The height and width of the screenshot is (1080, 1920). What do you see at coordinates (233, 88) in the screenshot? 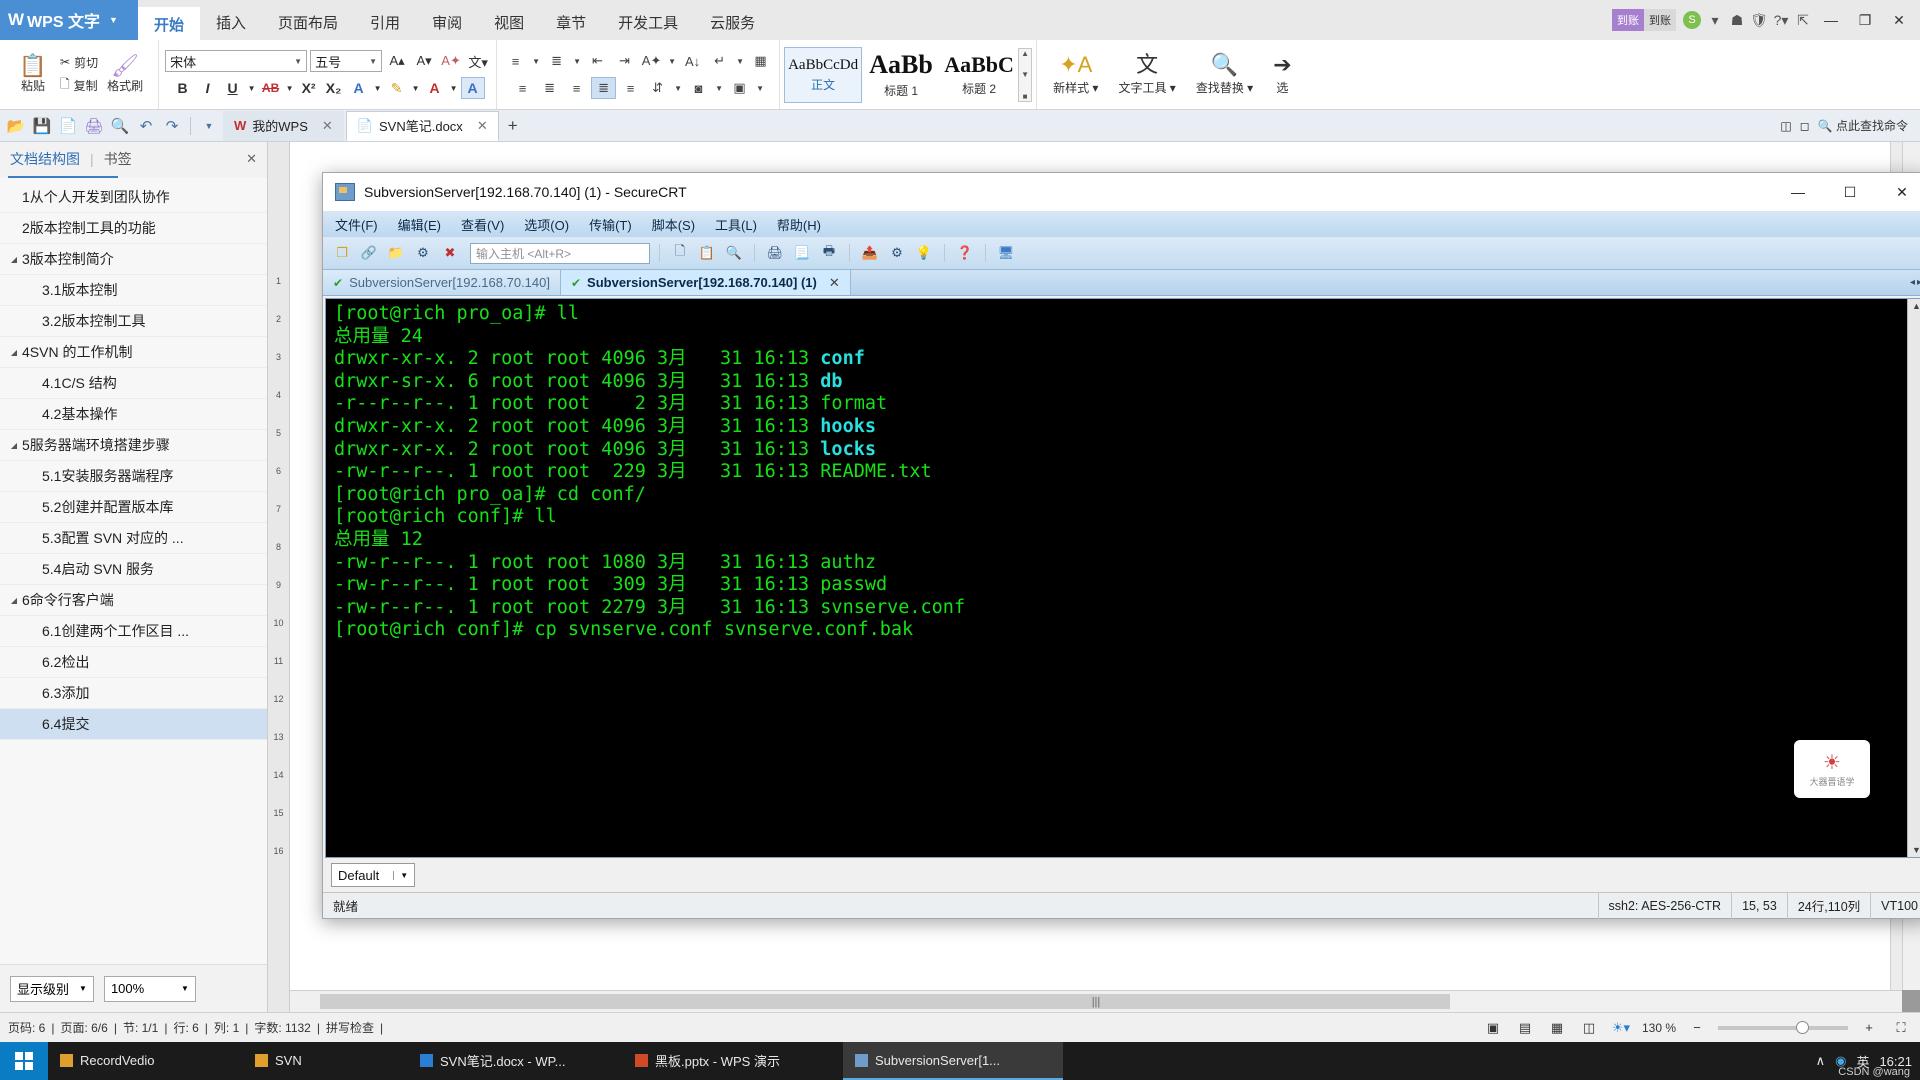
I see `underline-button: U` at bounding box center [233, 88].